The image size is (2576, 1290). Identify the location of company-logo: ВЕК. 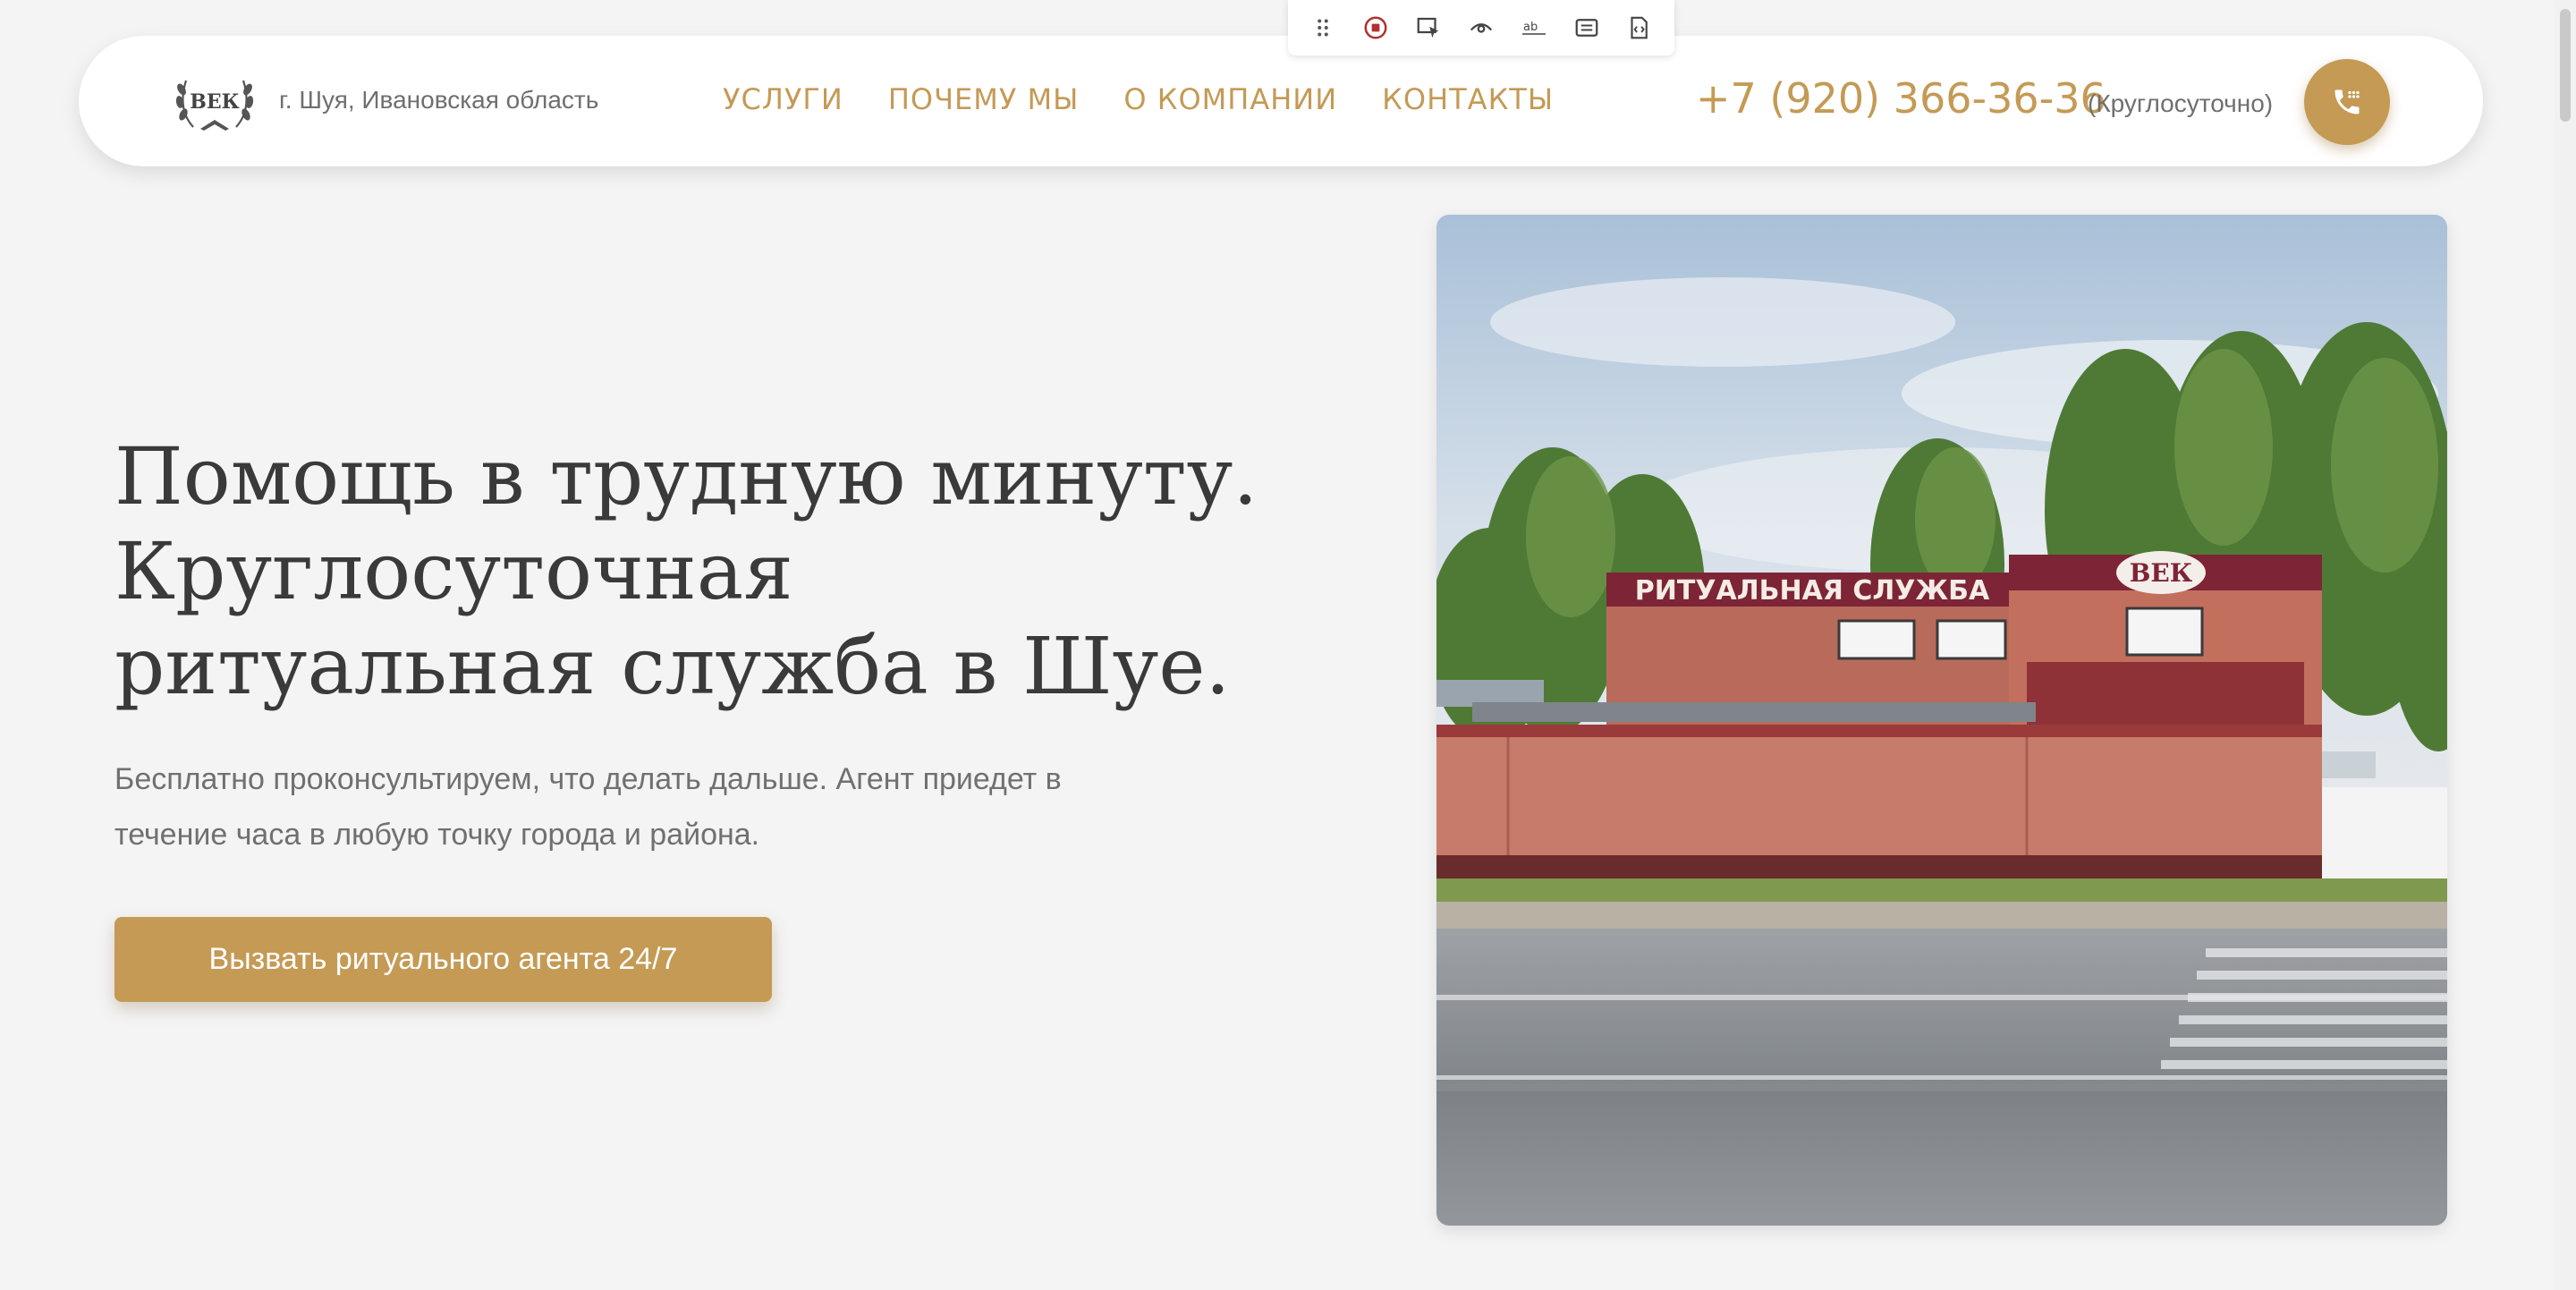
(215, 101).